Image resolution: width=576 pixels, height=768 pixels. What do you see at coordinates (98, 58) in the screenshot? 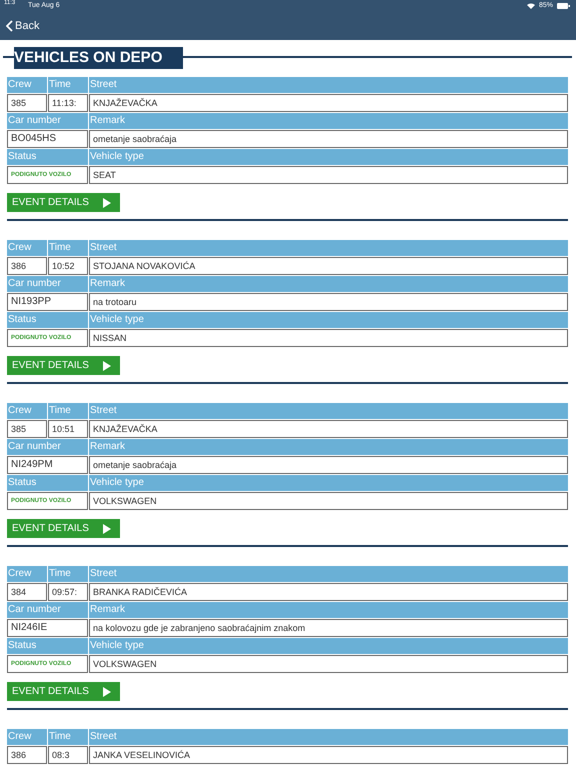
I see `page-title: VEHICLES ON DEPO` at bounding box center [98, 58].